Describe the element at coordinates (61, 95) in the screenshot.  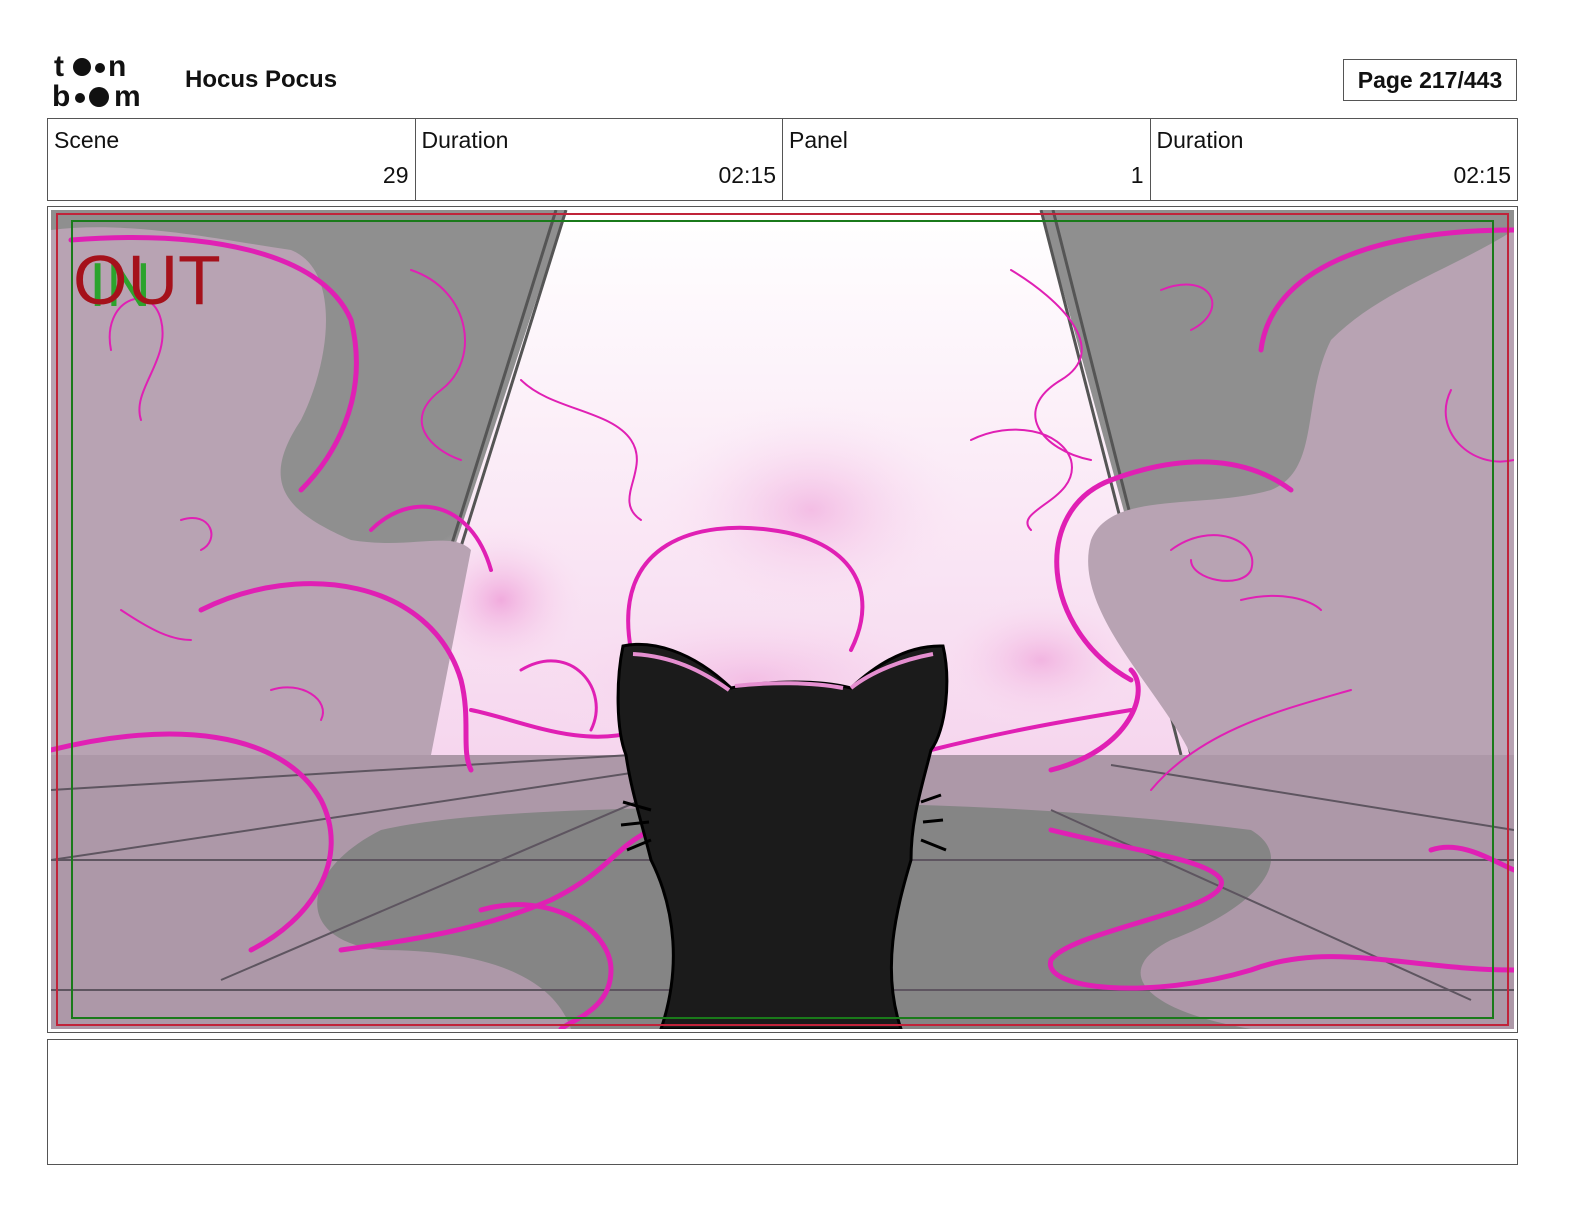
I see `svg-text: b` at that location.